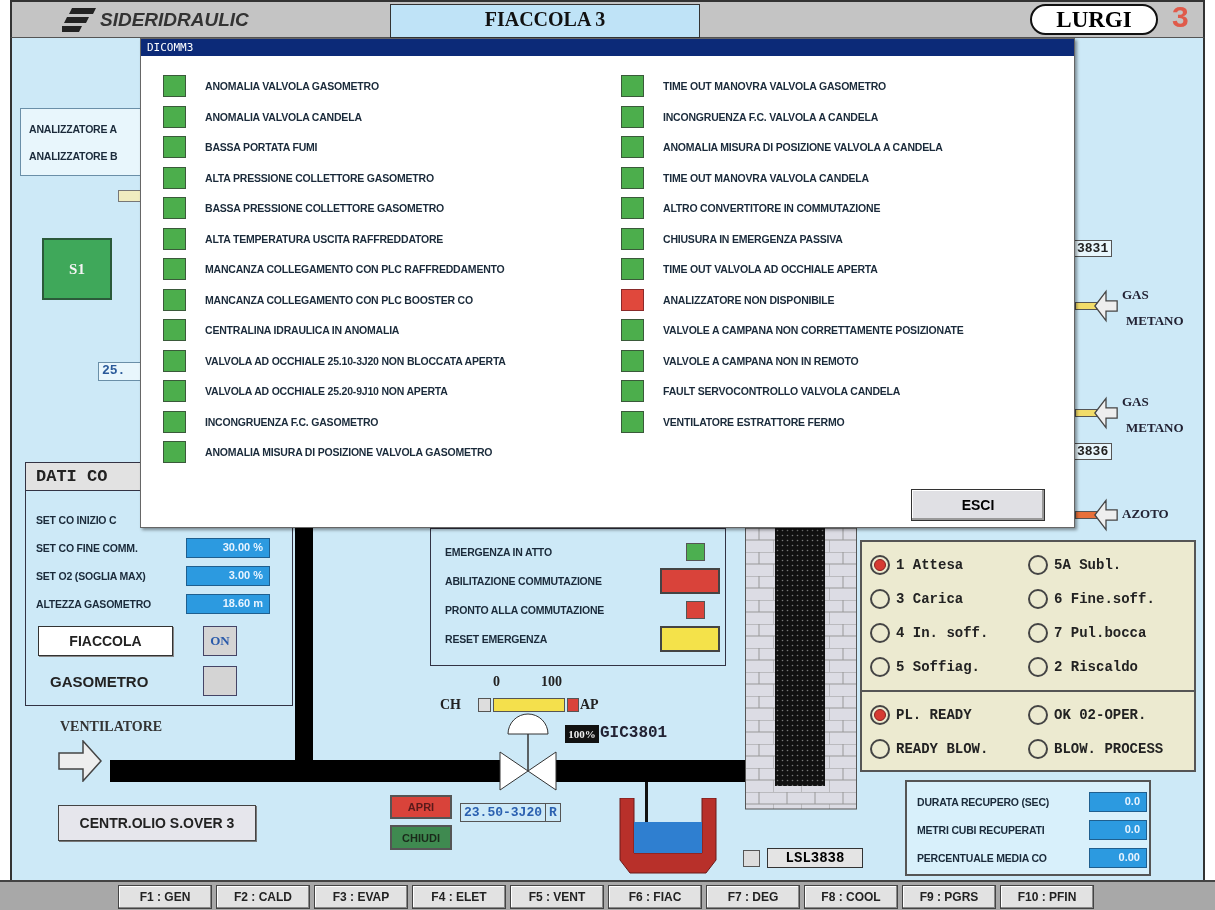 Image resolution: width=1215 pixels, height=910 pixels. Describe the element at coordinates (1088, 565) in the screenshot. I see `radio-label: 5A Subl.` at that location.